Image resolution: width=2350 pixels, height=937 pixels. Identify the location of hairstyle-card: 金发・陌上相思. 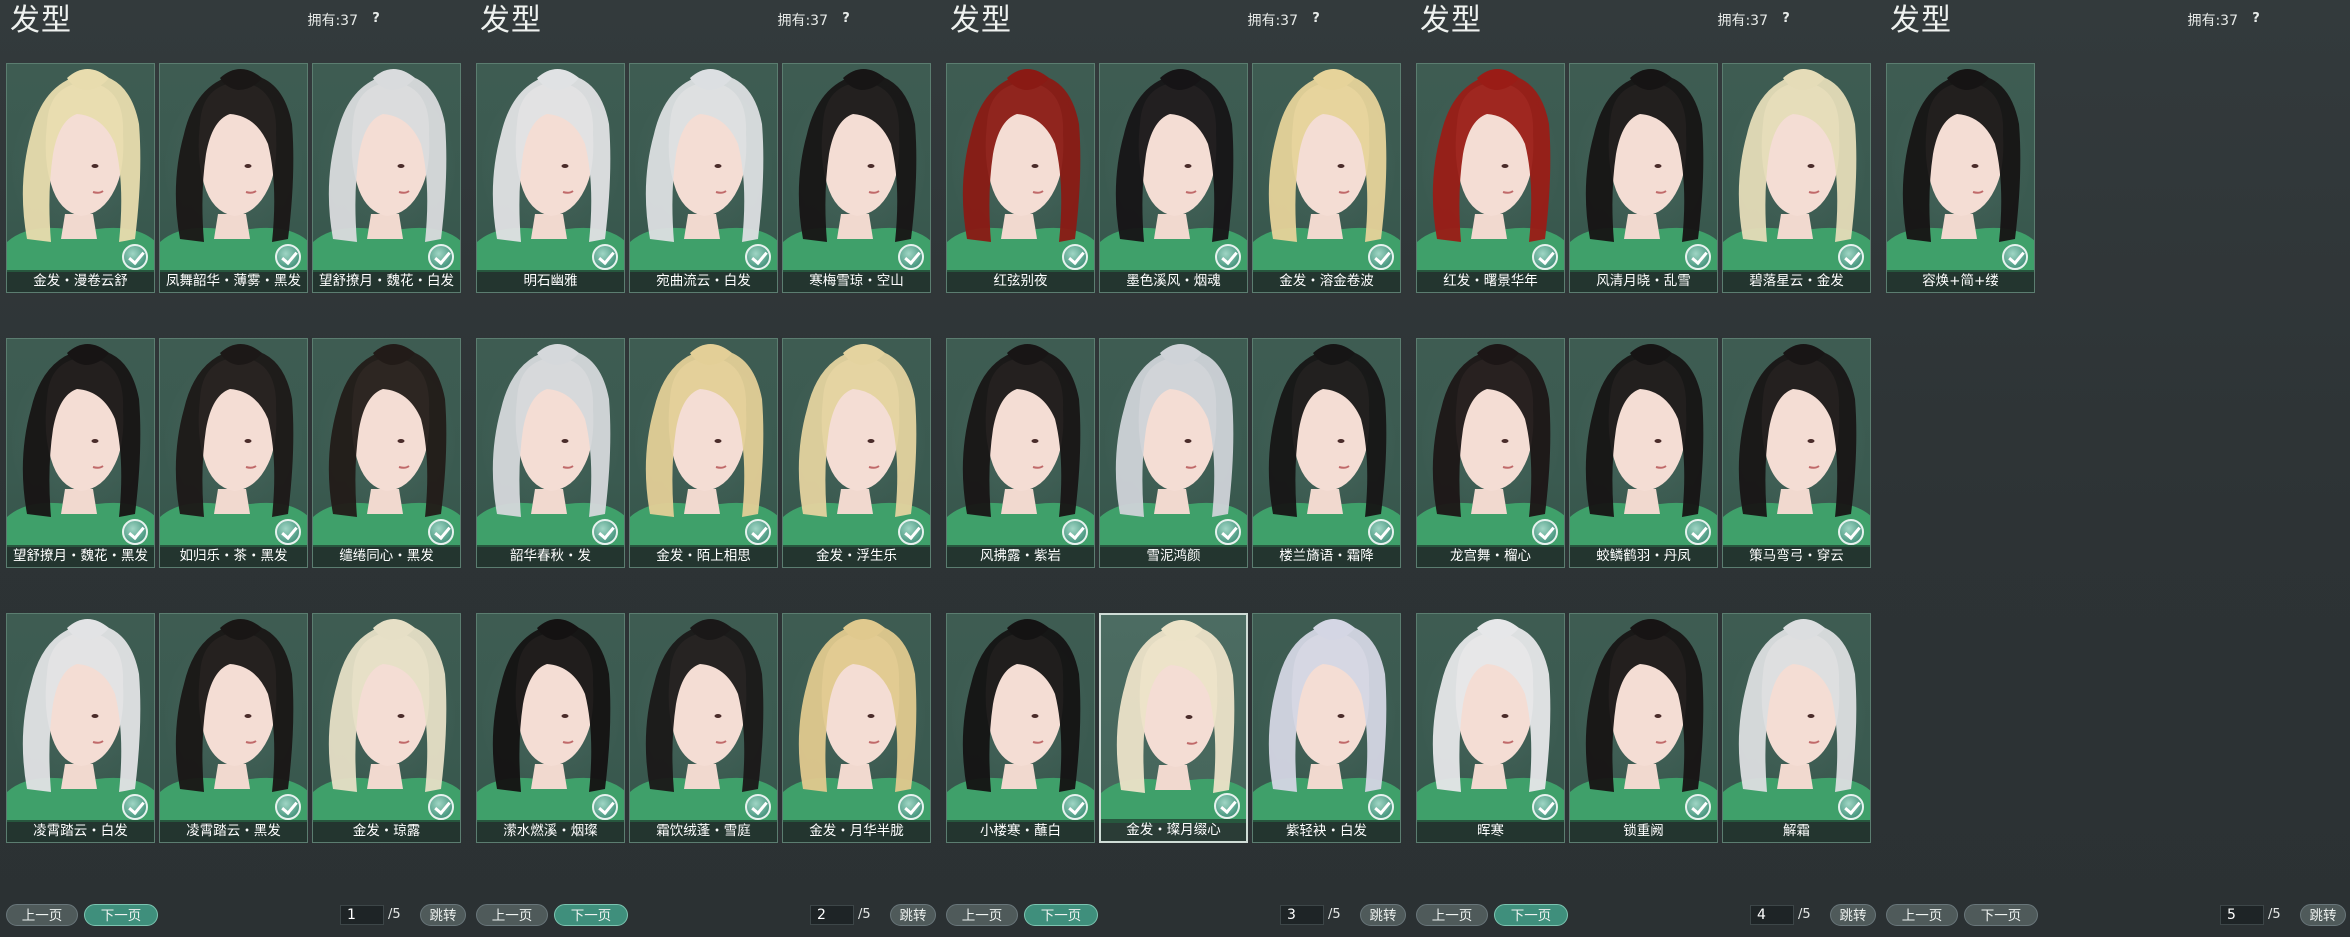
(703, 453).